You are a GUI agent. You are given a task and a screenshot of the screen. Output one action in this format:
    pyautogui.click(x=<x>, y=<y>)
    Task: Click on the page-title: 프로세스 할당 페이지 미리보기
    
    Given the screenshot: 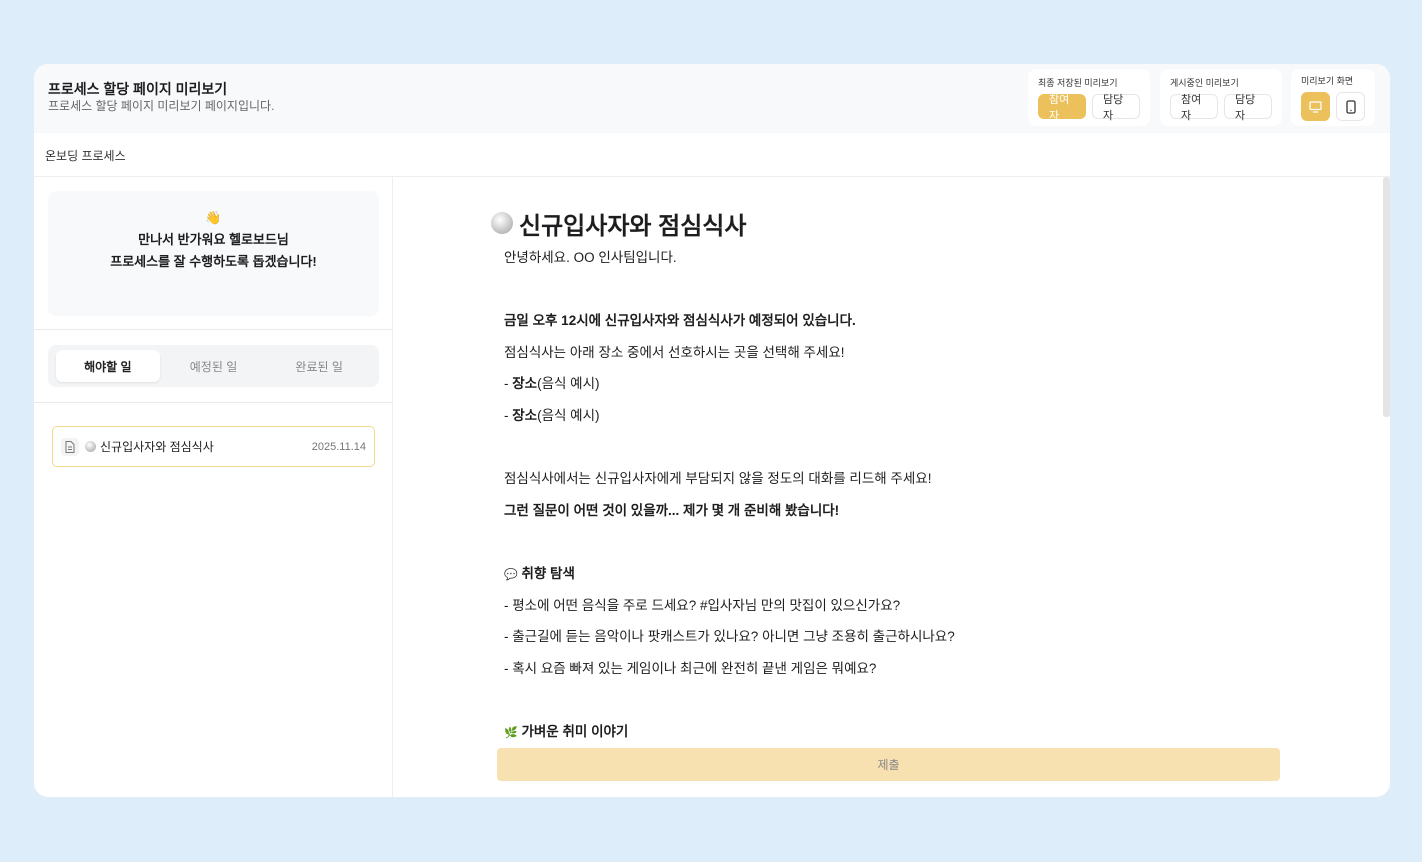 What is the action you would take?
    pyautogui.click(x=138, y=89)
    